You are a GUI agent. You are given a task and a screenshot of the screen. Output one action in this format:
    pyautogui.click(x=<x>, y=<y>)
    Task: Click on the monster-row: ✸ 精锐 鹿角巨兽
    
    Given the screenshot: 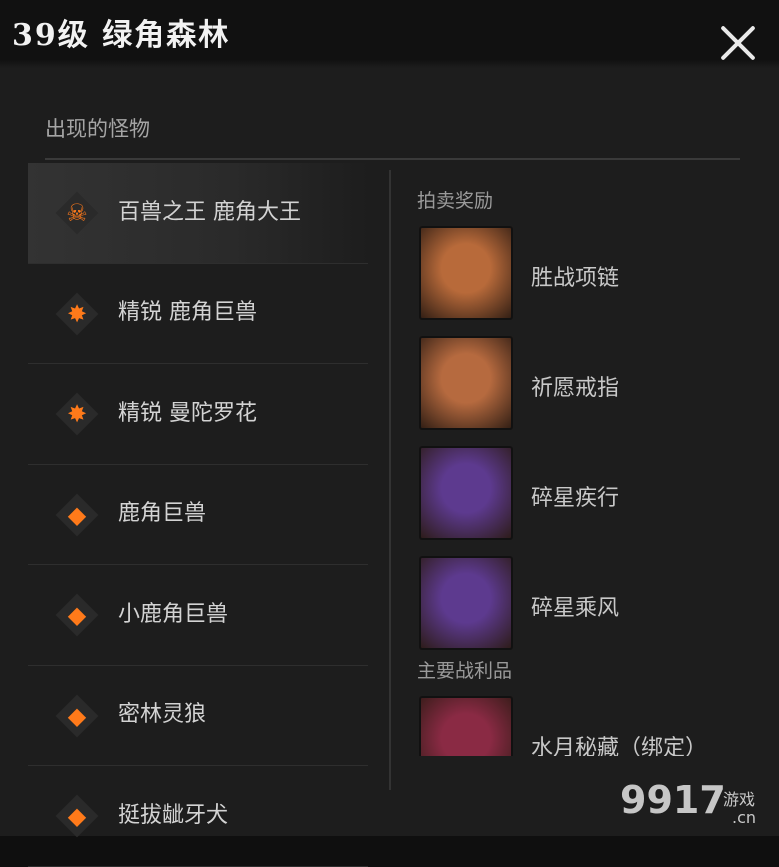 What is the action you would take?
    pyautogui.click(x=198, y=314)
    